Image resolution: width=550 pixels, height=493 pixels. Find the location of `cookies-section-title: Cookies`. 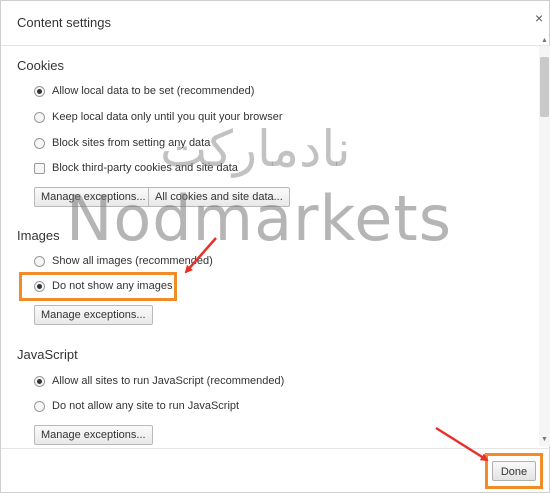

cookies-section-title: Cookies is located at coordinates (40, 65).